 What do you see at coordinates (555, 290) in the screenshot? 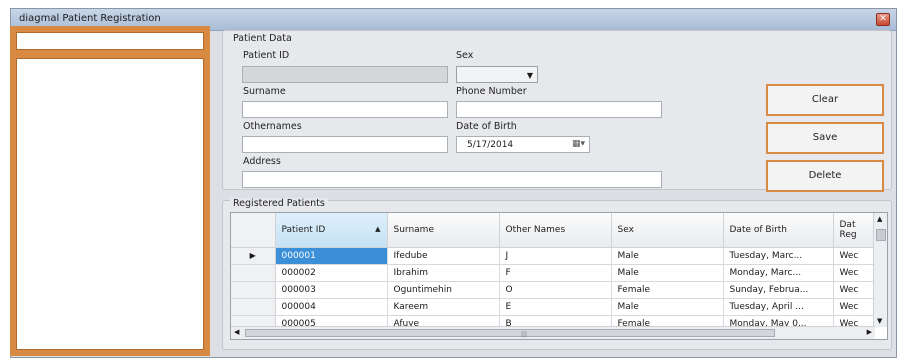
I see `cell-other-names: O` at bounding box center [555, 290].